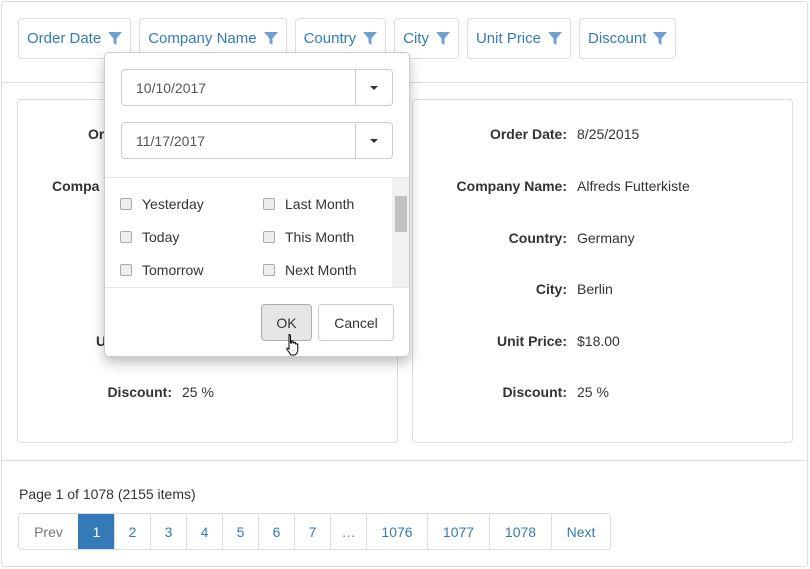  Describe the element at coordinates (606, 238) in the screenshot. I see `field-value: Germany` at that location.